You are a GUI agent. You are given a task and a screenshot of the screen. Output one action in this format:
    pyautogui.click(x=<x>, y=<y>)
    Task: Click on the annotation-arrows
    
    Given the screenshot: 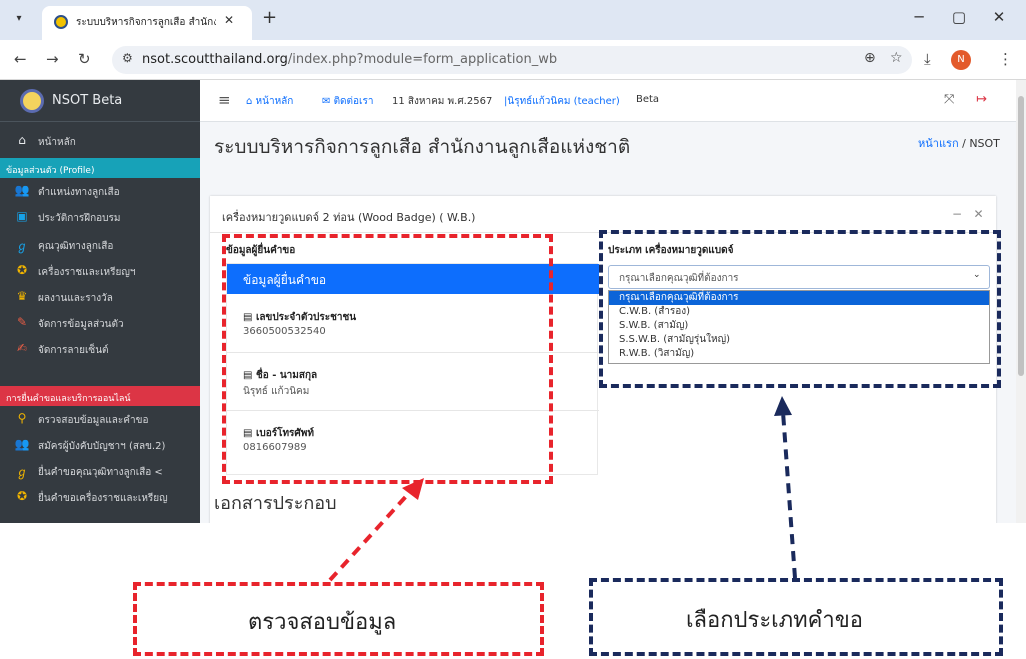 What is the action you would take?
    pyautogui.click(x=562, y=489)
    